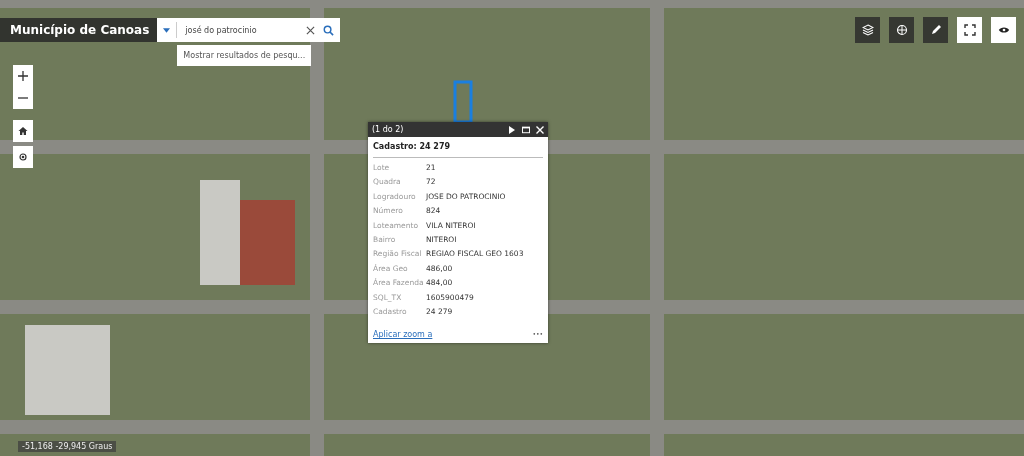  What do you see at coordinates (23, 157) in the screenshot?
I see `locate-icon` at bounding box center [23, 157].